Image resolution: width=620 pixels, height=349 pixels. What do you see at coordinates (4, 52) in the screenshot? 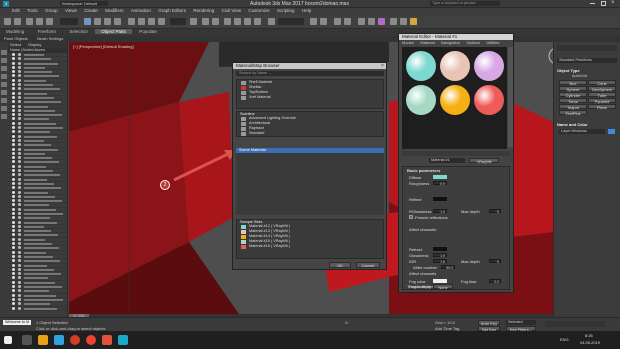
I see `select-tool-icon` at bounding box center [4, 52].